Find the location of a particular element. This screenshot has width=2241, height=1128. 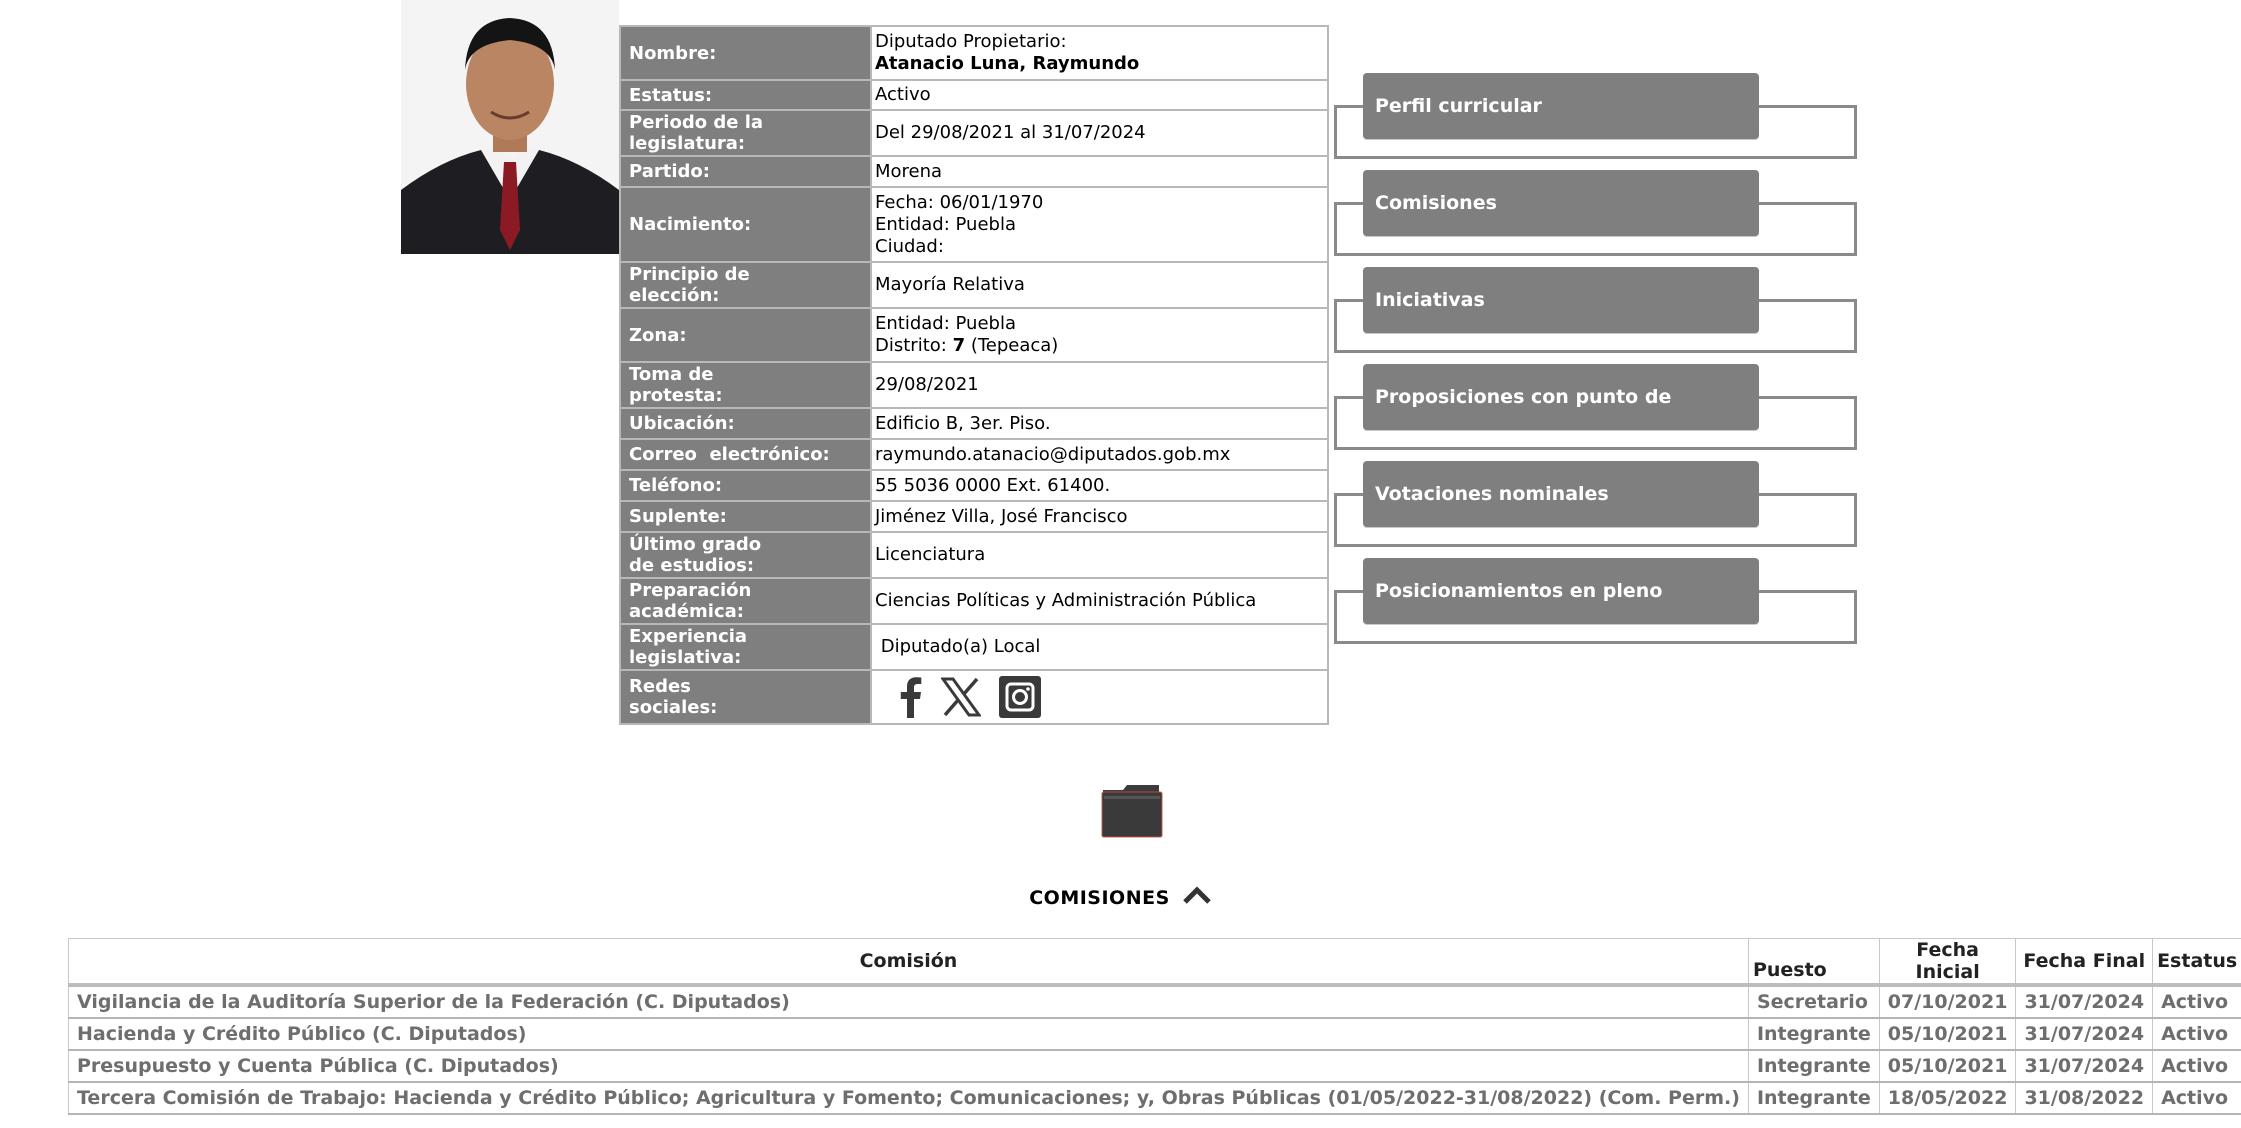

label-telefono: Teléfono: is located at coordinates (745, 485).